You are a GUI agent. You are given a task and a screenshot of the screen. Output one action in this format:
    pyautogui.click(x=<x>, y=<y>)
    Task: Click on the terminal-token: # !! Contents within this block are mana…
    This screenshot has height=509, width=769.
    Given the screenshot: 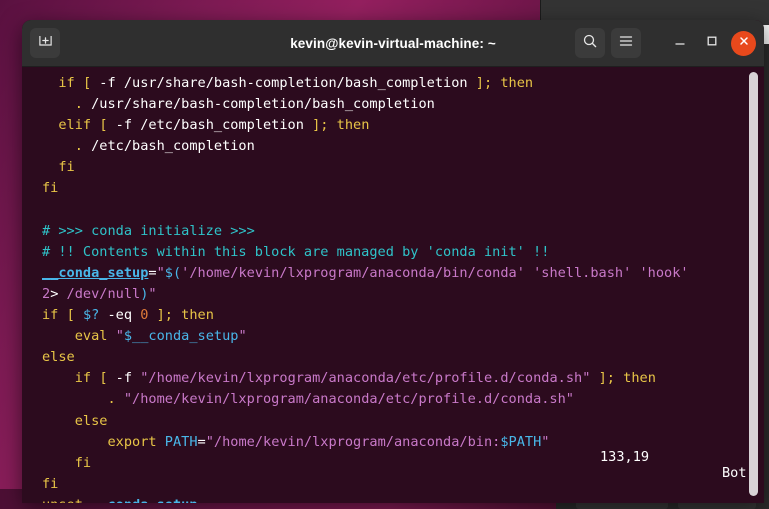 What is the action you would take?
    pyautogui.click(x=296, y=251)
    